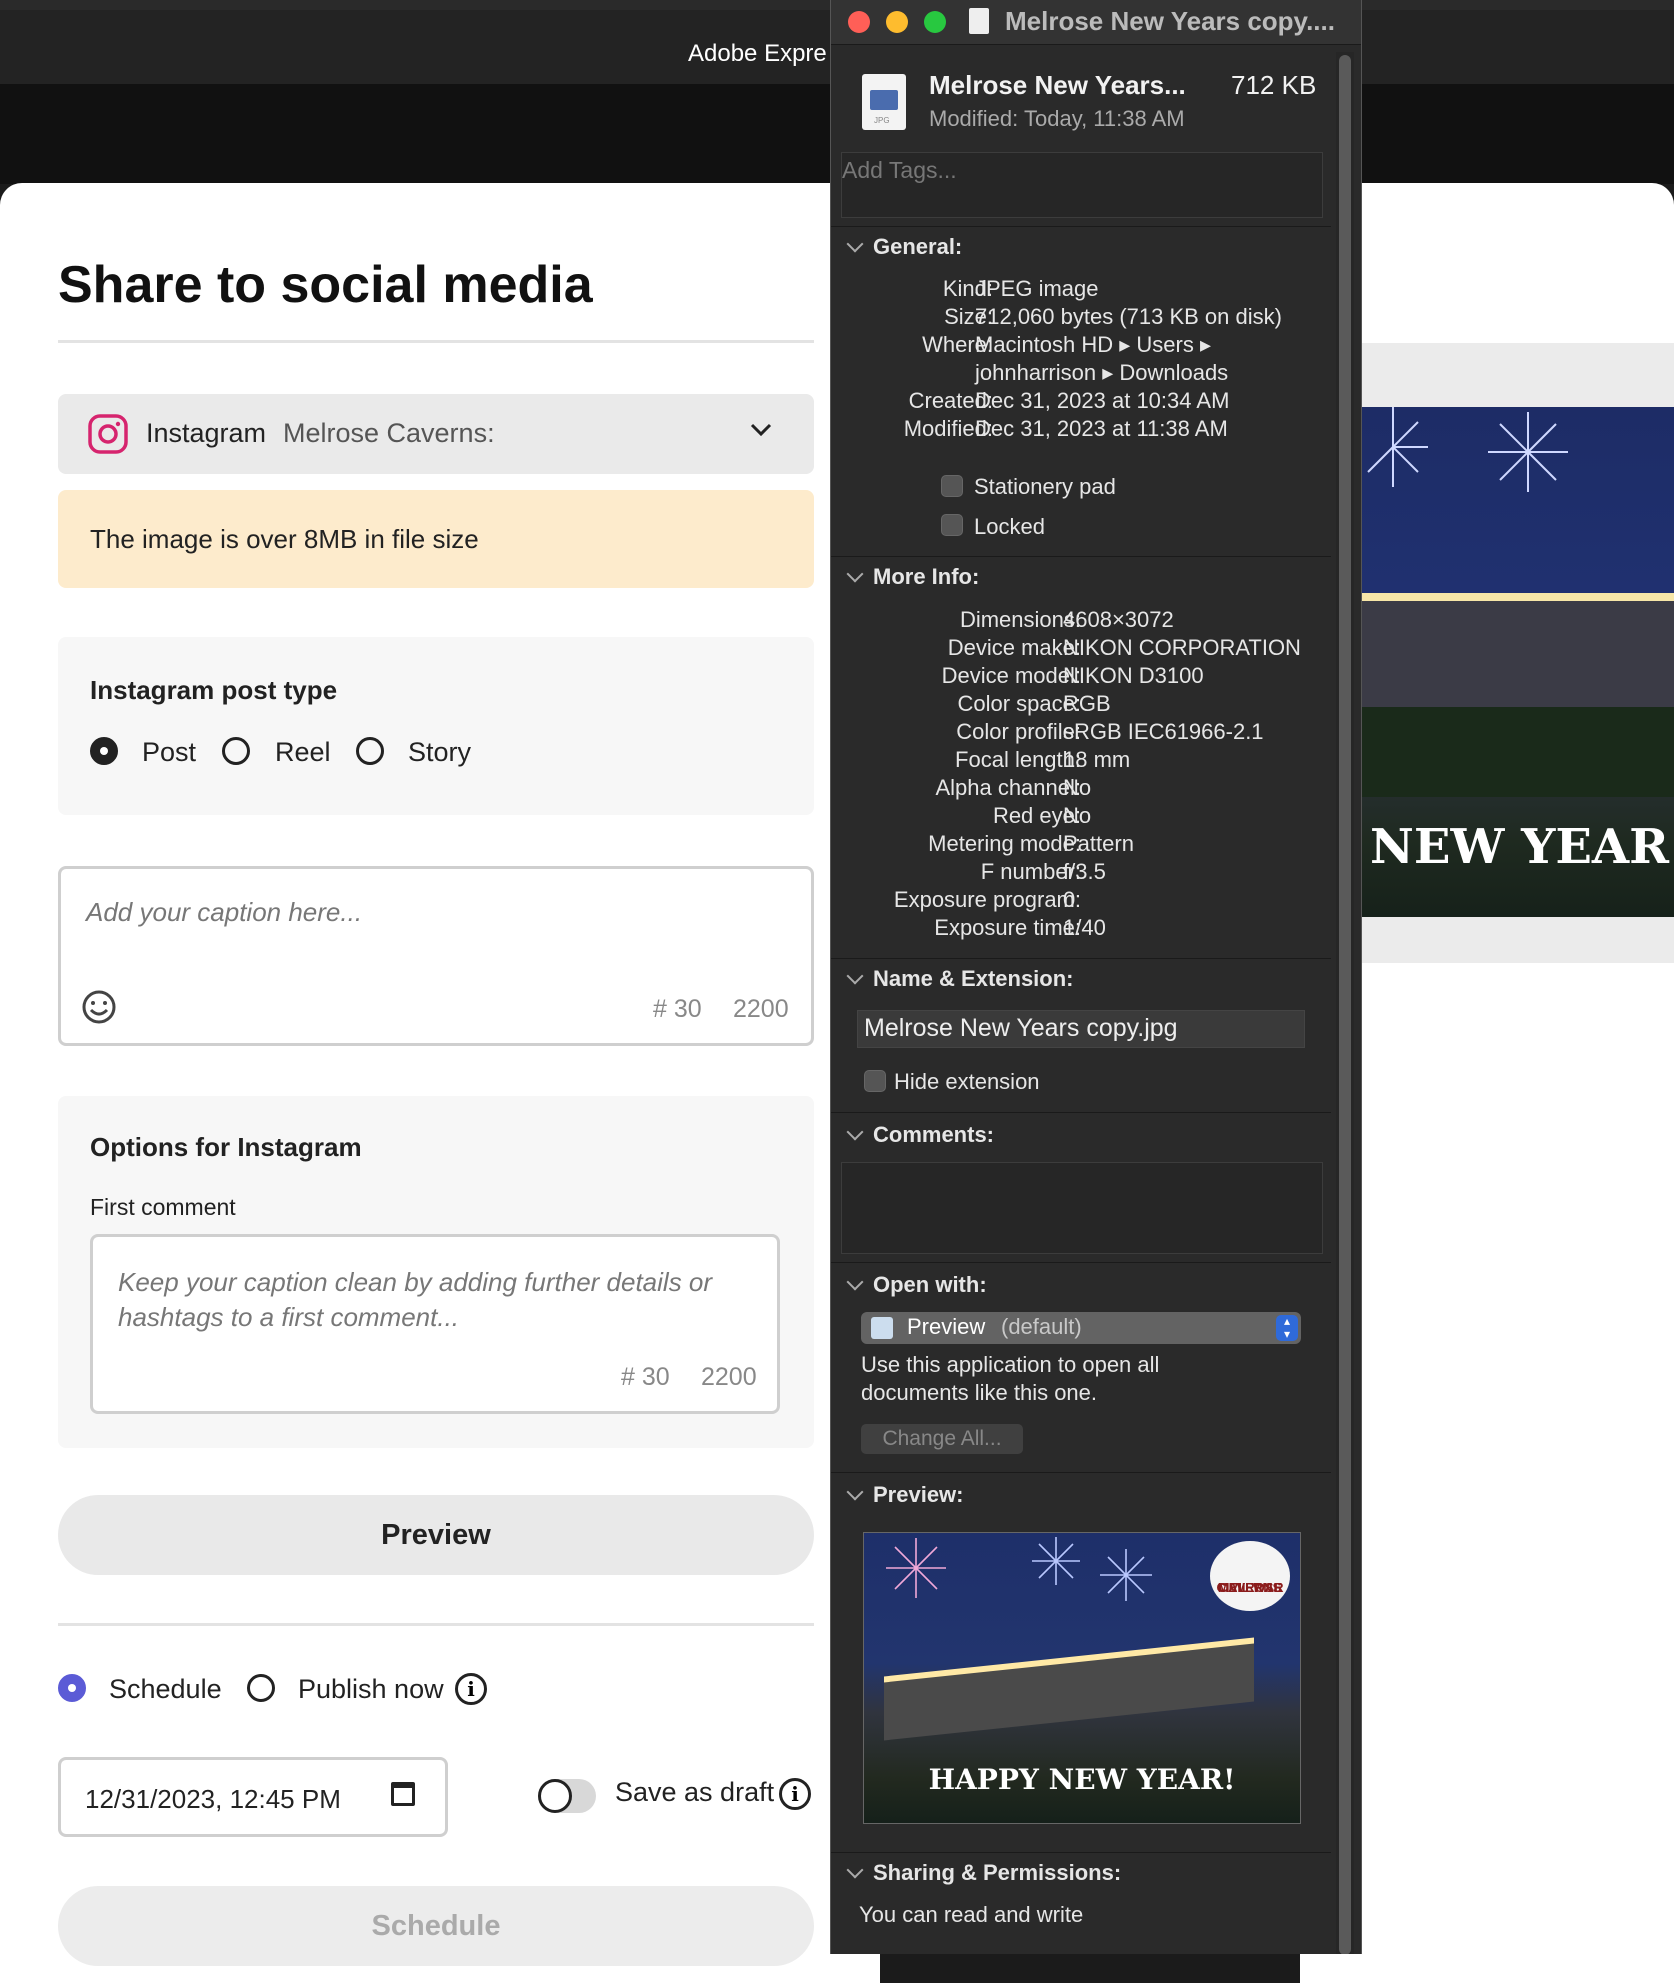 The image size is (1674, 1983). What do you see at coordinates (757, 53) in the screenshot?
I see `app-title: Adobe Expre` at bounding box center [757, 53].